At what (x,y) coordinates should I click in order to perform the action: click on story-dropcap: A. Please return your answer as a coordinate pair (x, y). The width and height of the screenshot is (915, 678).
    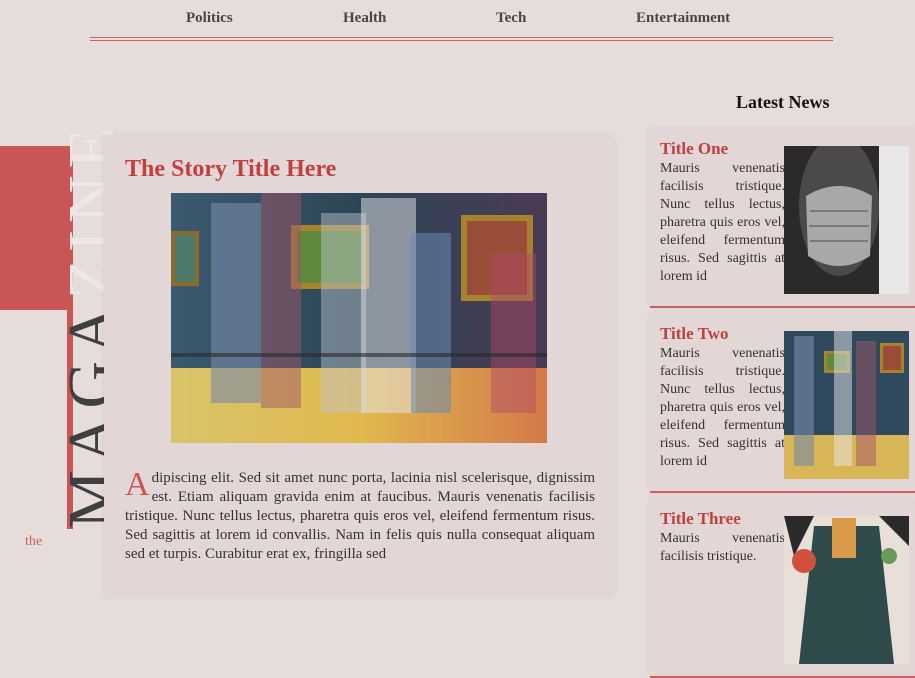
    Looking at the image, I should click on (137, 484).